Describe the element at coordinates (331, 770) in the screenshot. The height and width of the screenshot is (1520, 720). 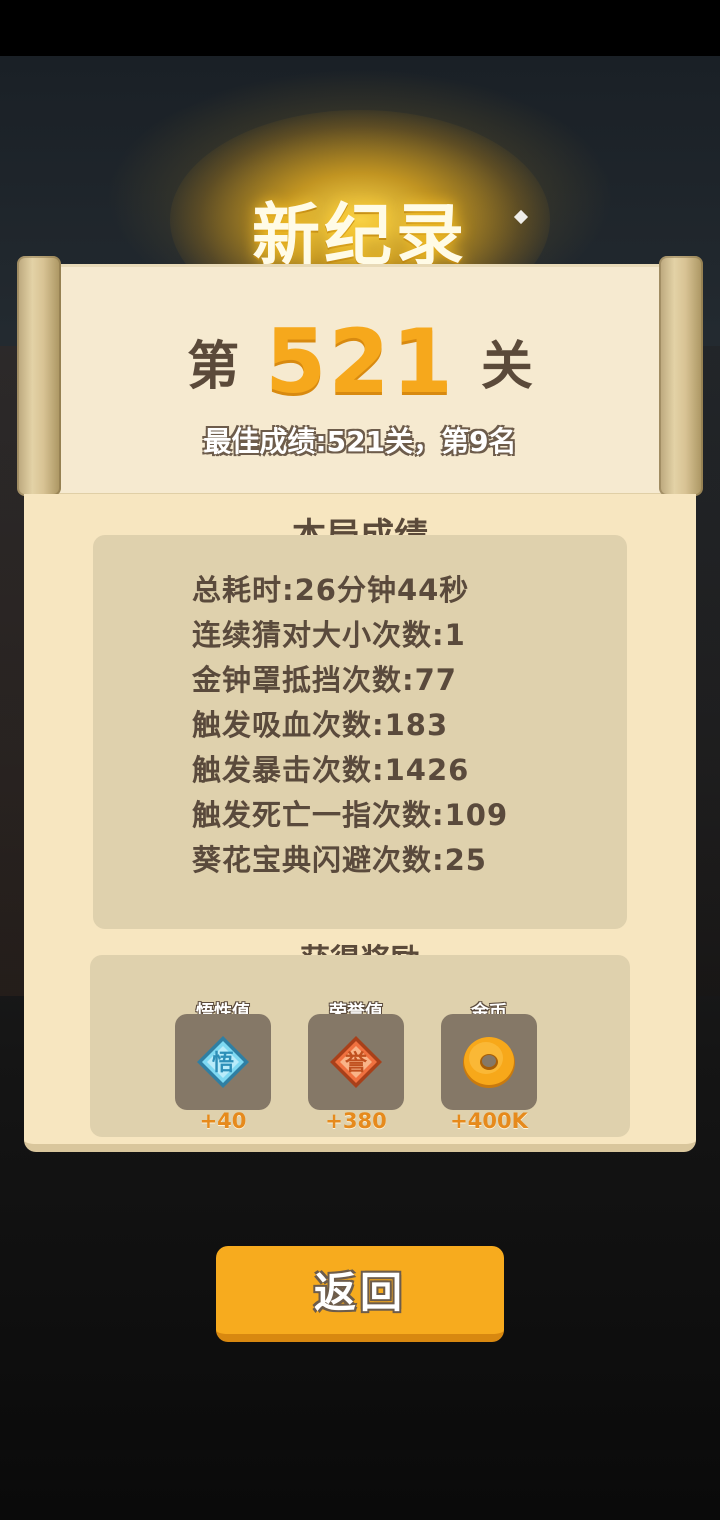
I see `stat-line: 触发暴击次数:1426` at that location.